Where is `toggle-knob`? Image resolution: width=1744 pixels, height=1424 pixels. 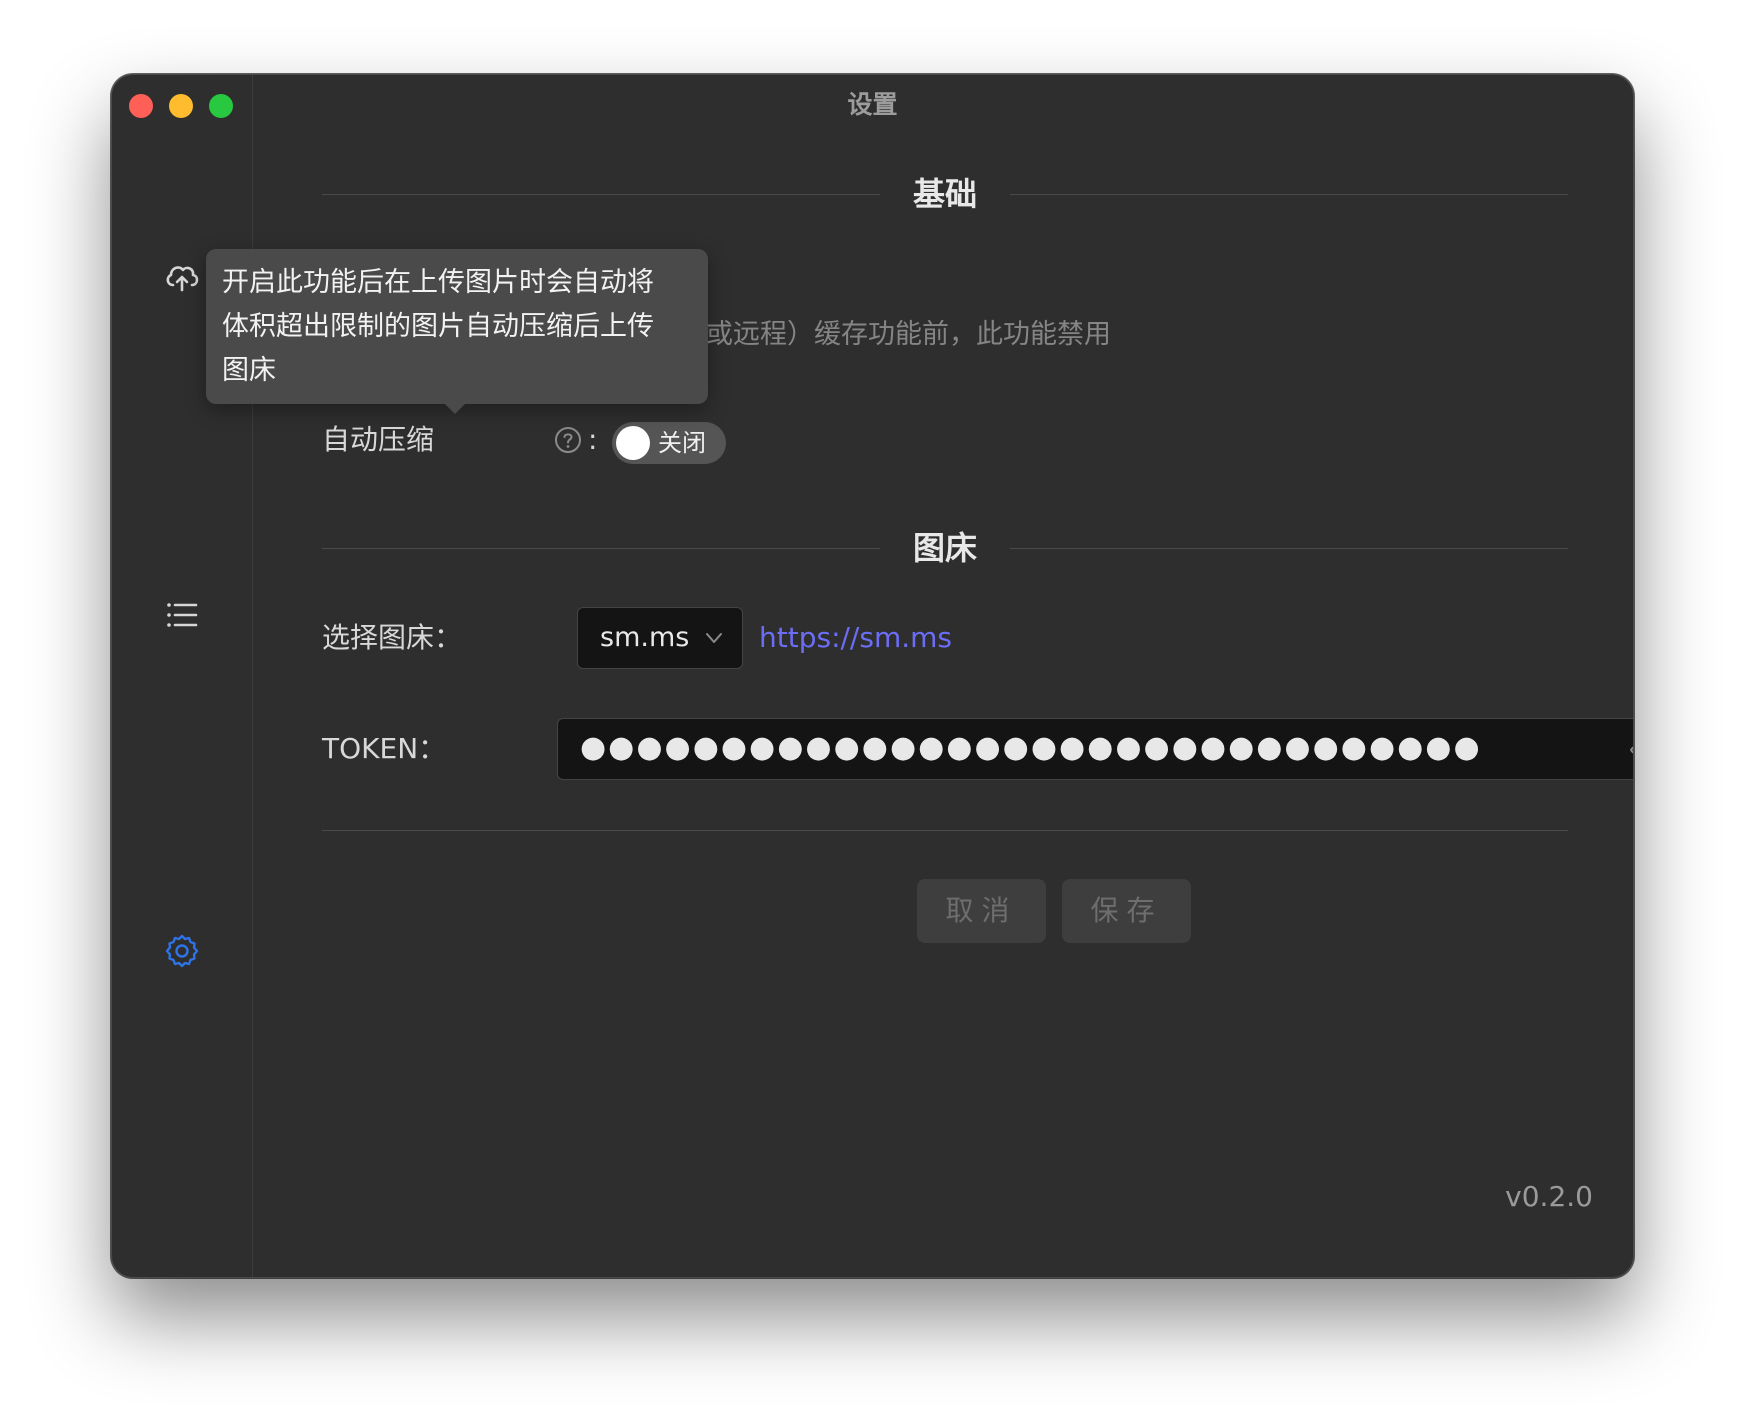
toggle-knob is located at coordinates (633, 443).